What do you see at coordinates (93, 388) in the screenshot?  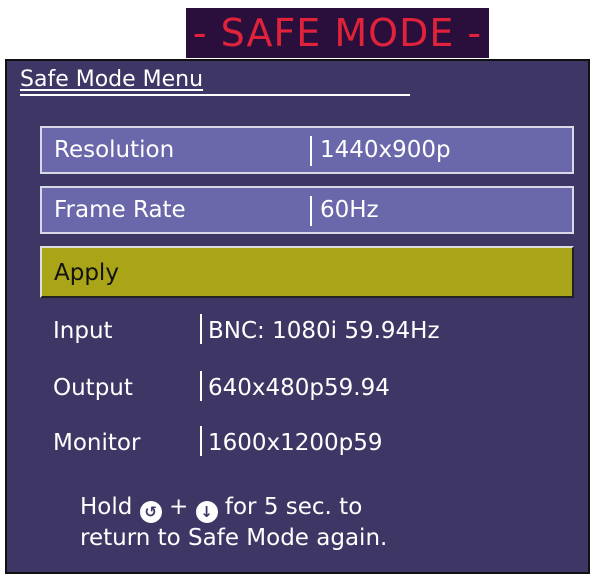 I see `output-label: Output` at bounding box center [93, 388].